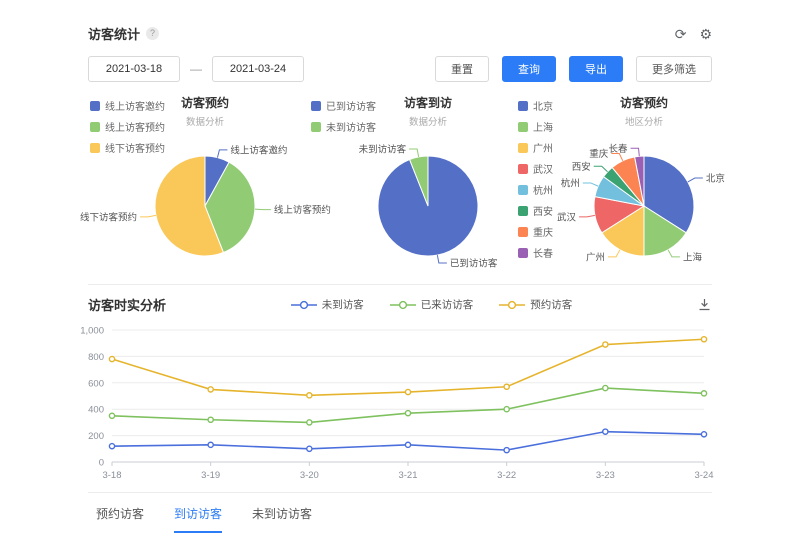  What do you see at coordinates (535, 252) in the screenshot?
I see `legend-item: 长春` at bounding box center [535, 252].